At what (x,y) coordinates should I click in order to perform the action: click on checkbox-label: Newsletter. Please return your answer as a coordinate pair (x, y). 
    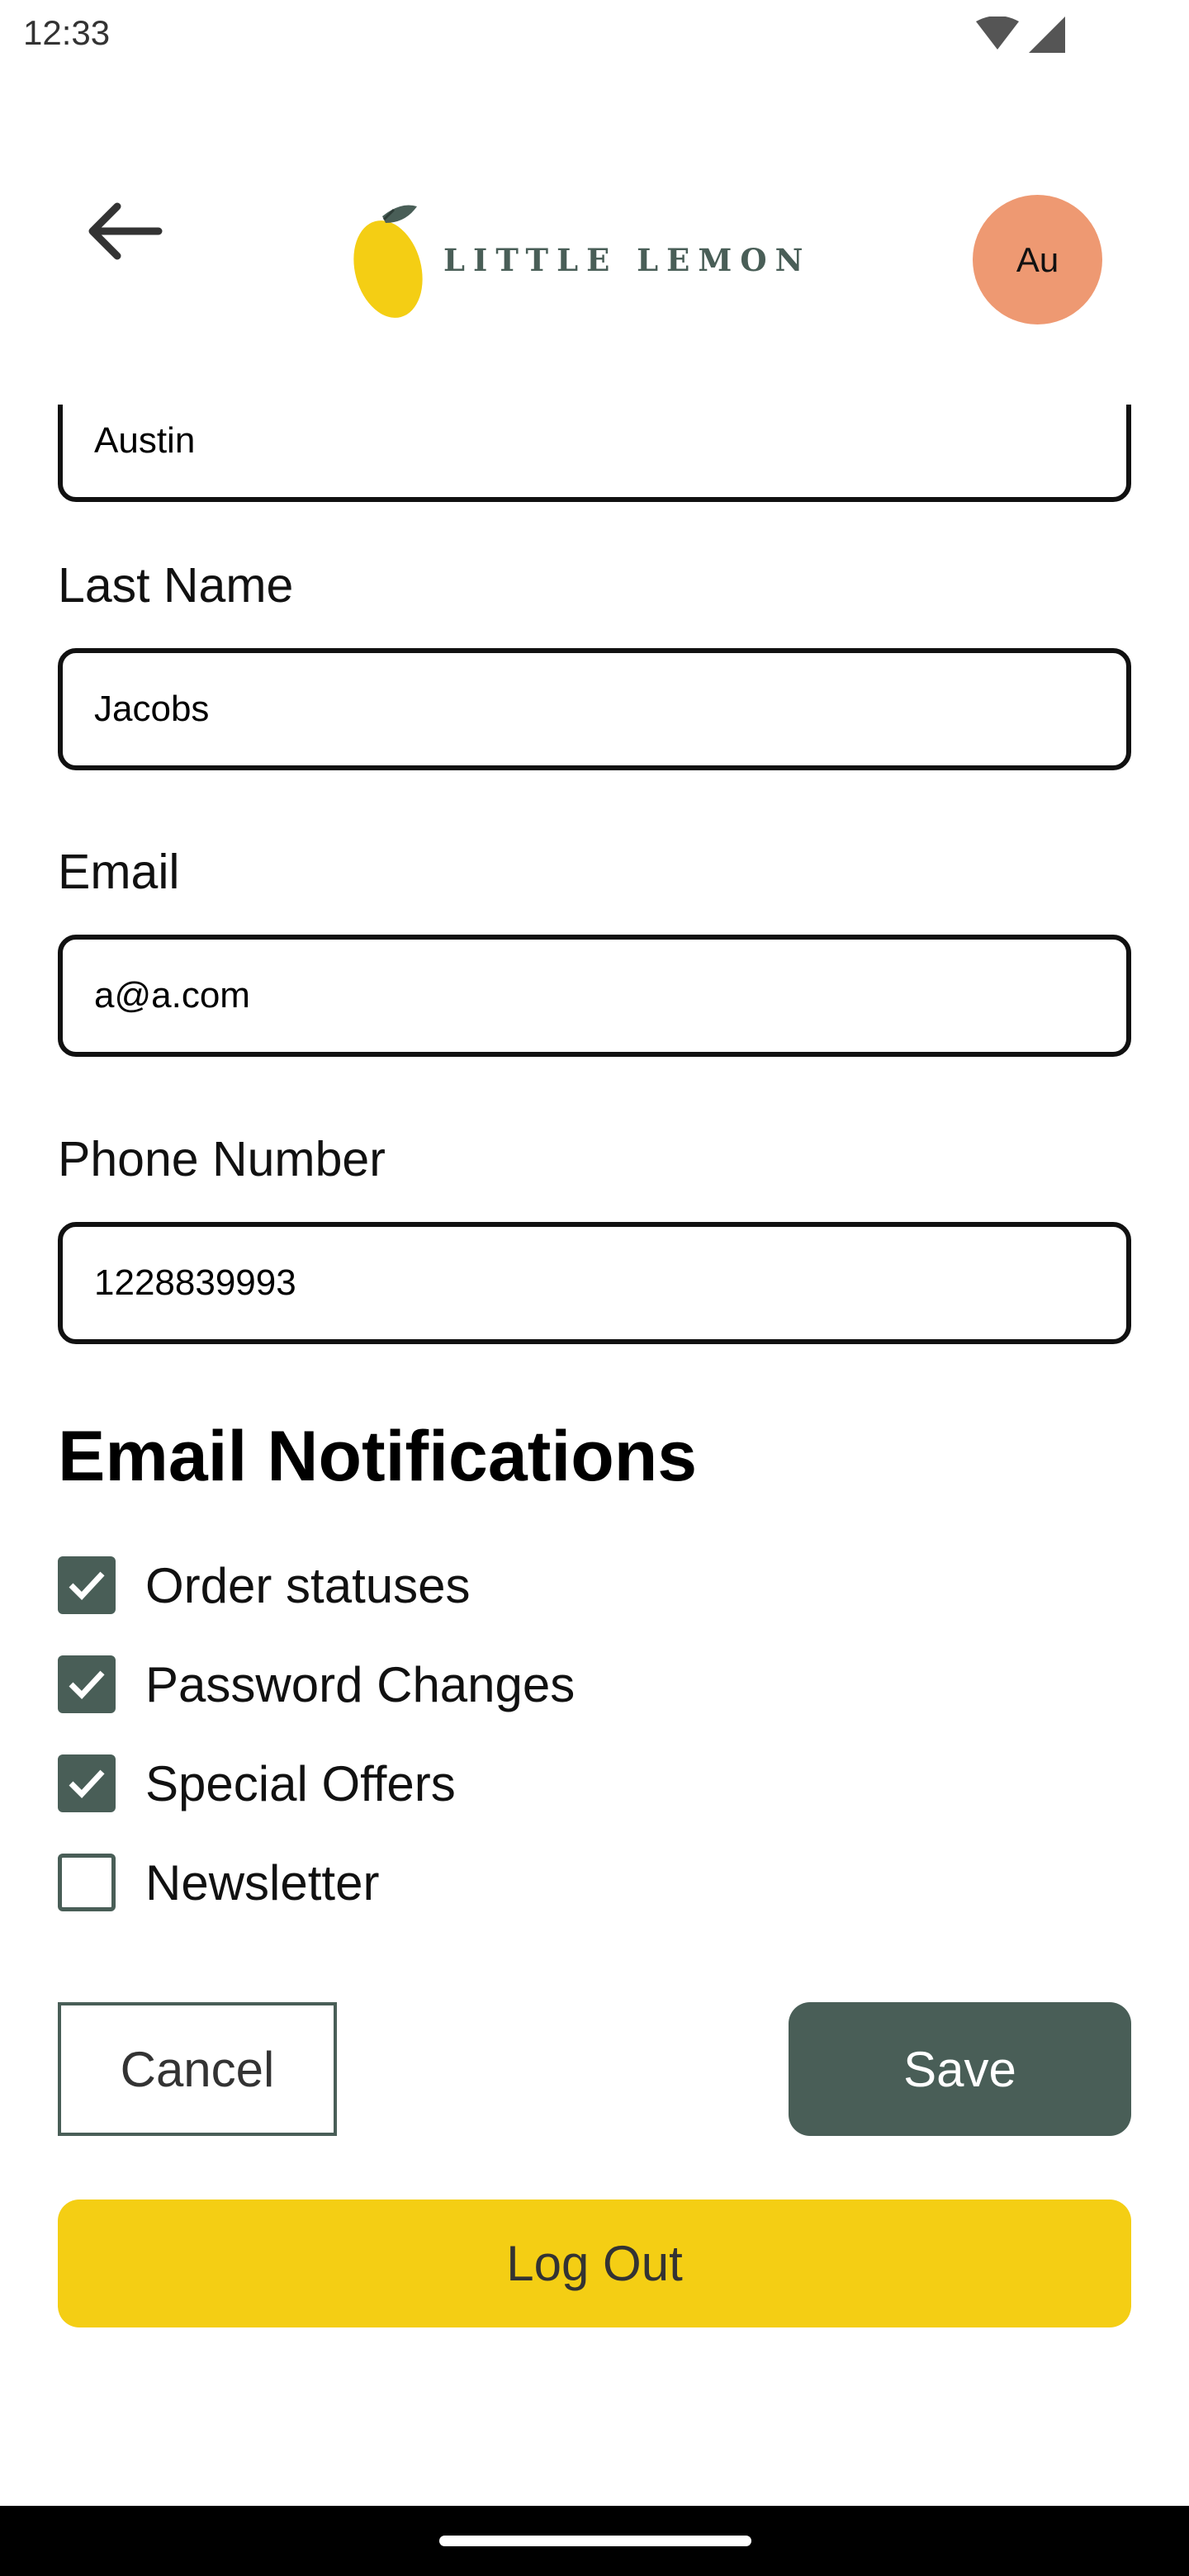
    Looking at the image, I should click on (262, 1882).